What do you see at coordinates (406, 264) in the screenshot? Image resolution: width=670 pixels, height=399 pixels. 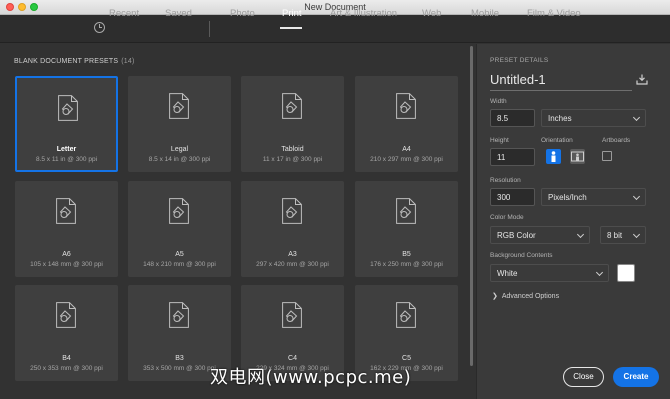 I see `preset-size: 176 x 250 mm @ 300 ppi` at bounding box center [406, 264].